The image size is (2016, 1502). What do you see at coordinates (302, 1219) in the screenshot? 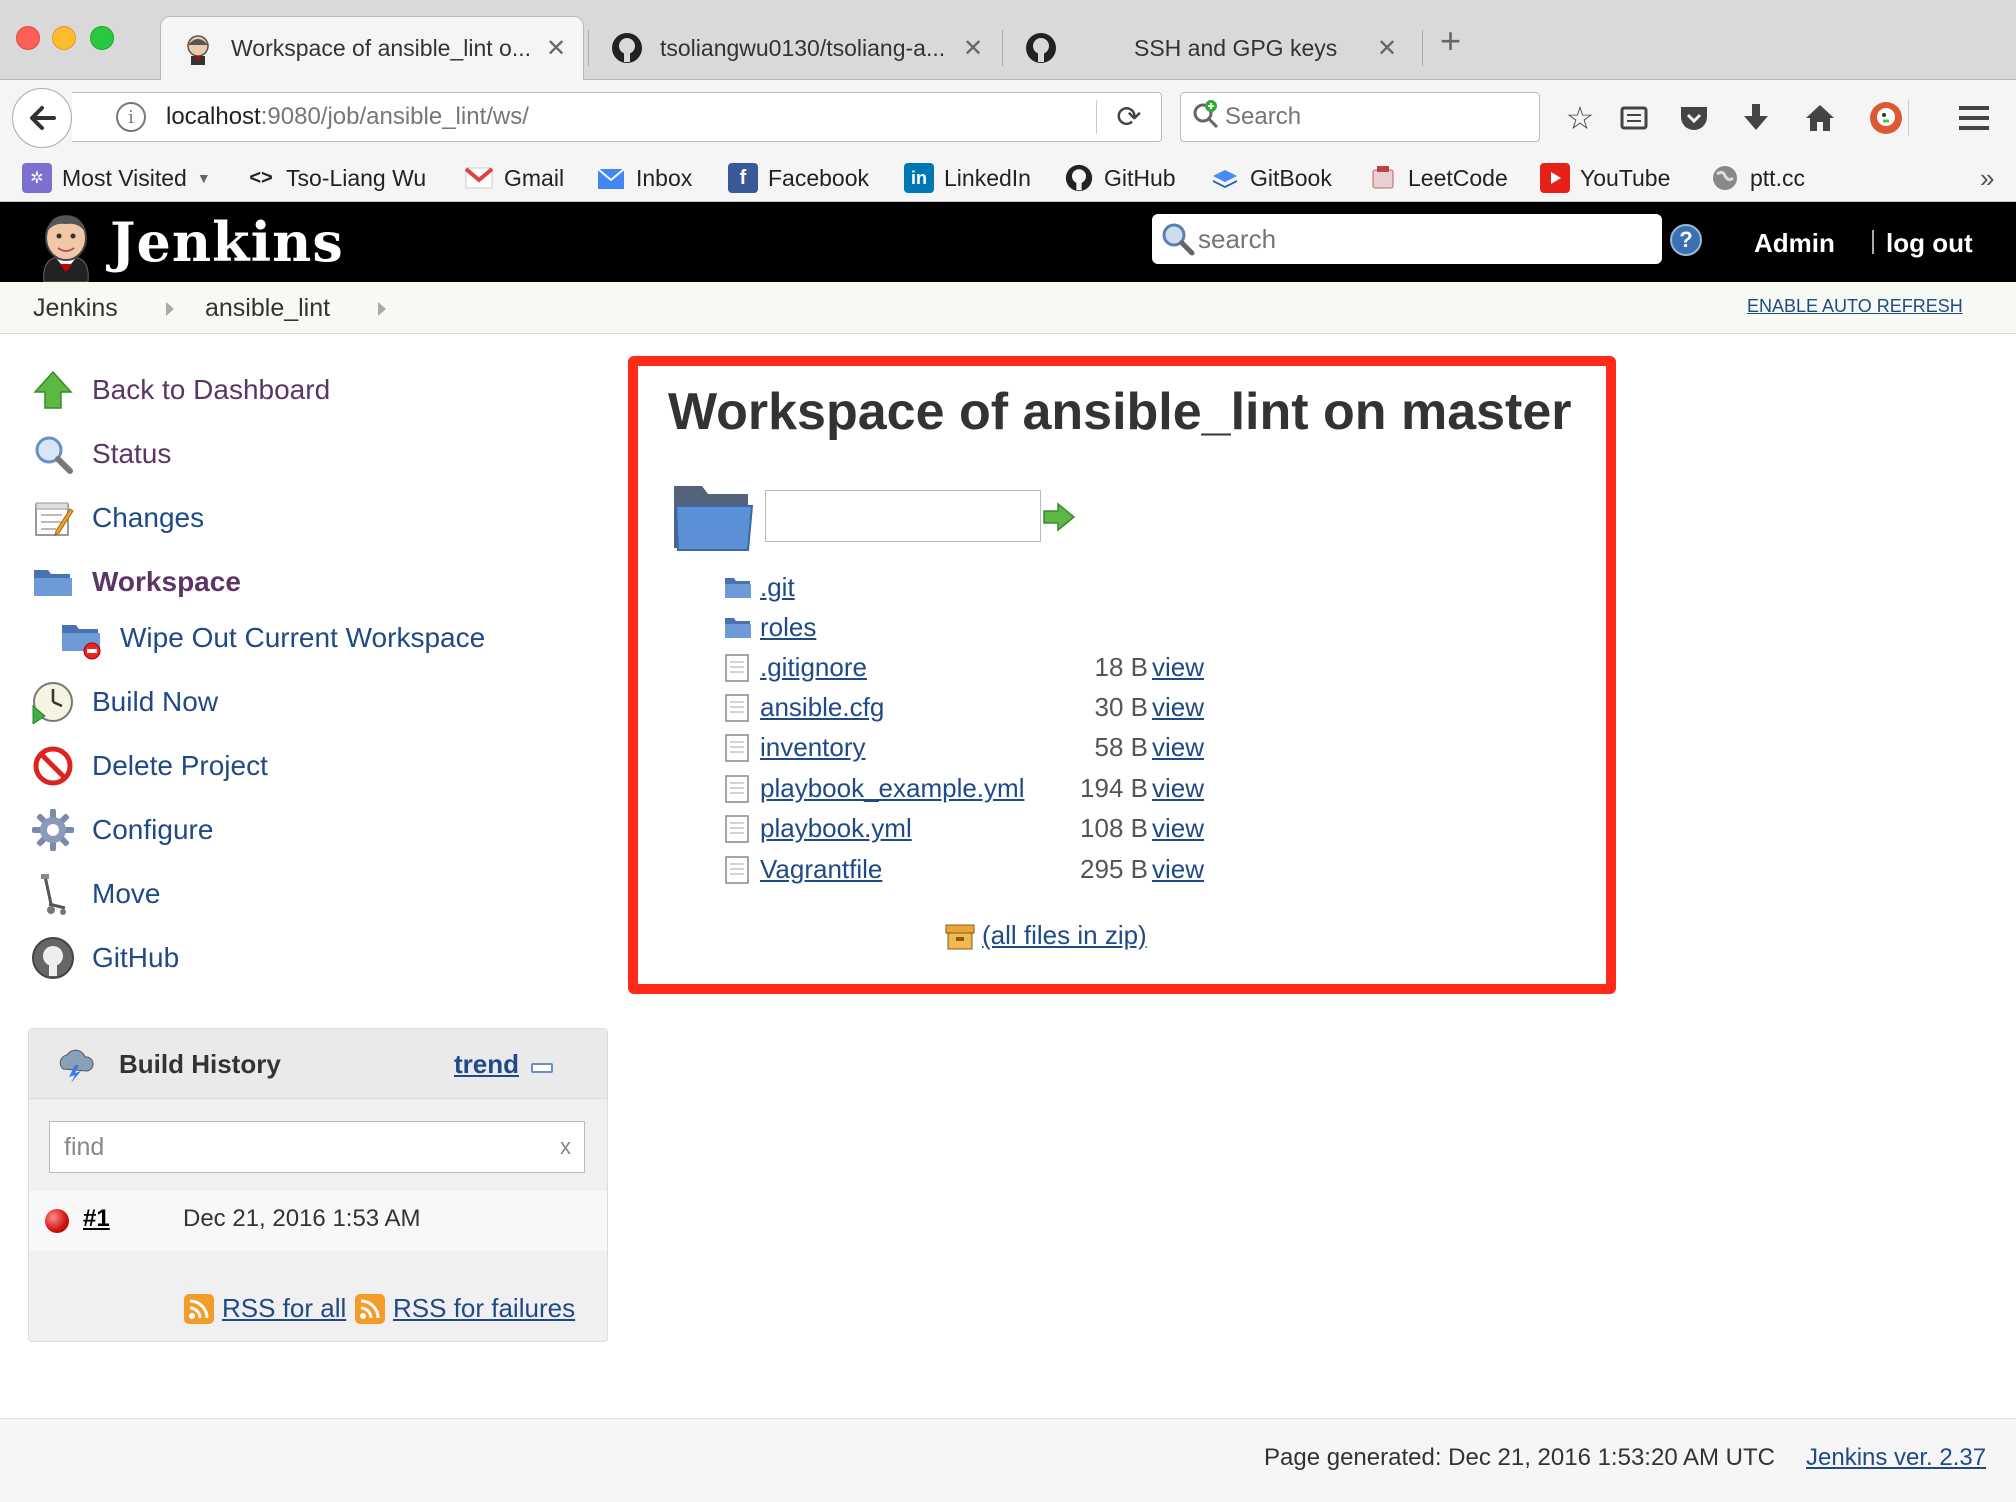
I see `build-date: Dec 21, 2016 1:53 AM` at bounding box center [302, 1219].